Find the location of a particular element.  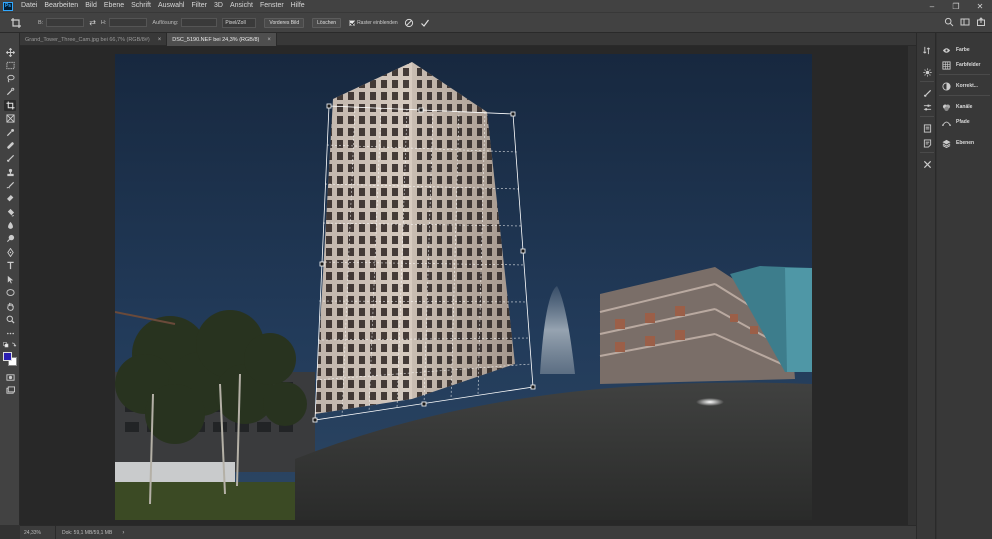

height-input is located at coordinates (128, 22).